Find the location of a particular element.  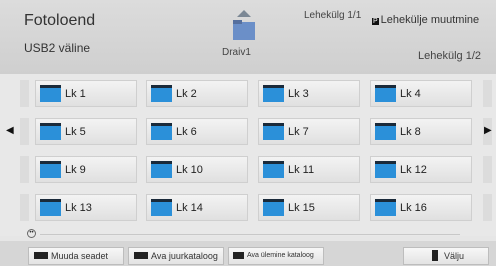

folder-label: Lk 11 is located at coordinates (301, 170).